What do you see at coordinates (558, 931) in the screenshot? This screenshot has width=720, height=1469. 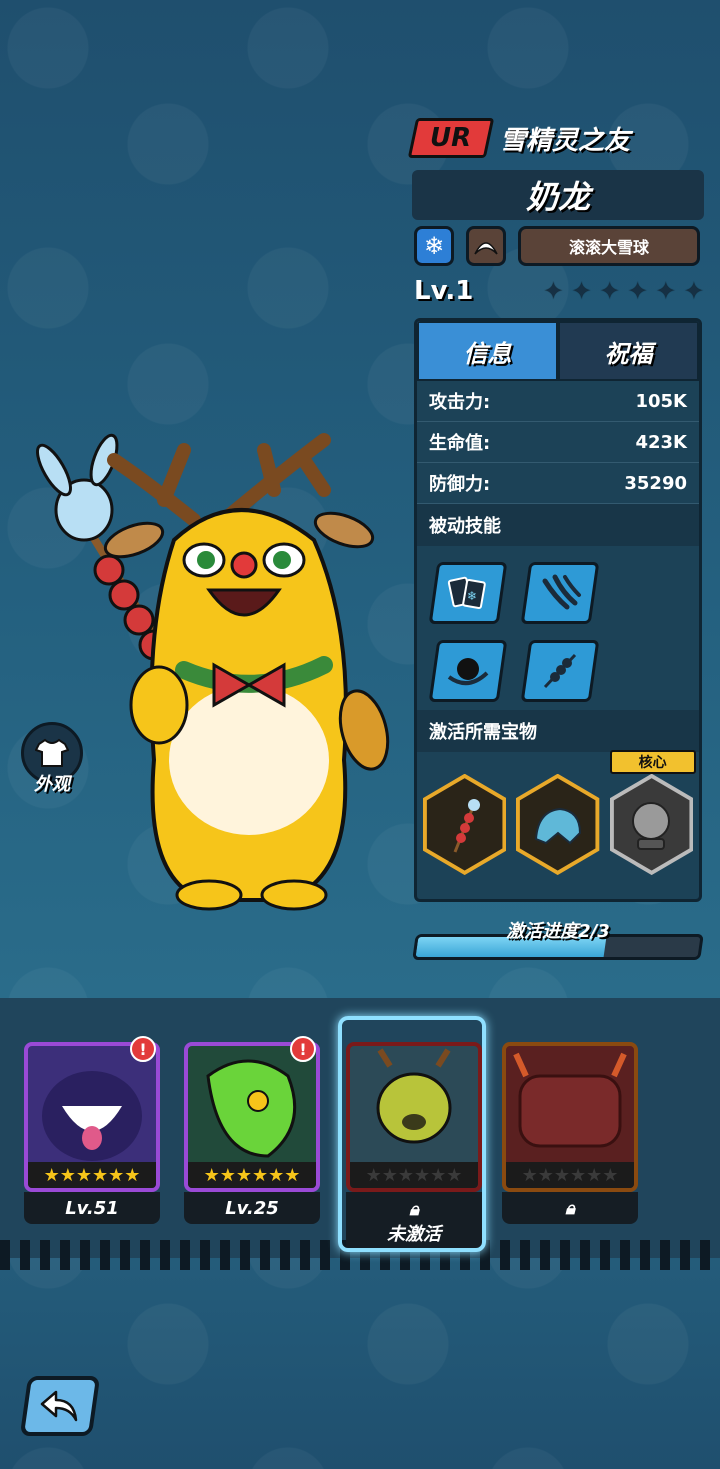 I see `activation-progress-label: 激活进度2/3` at bounding box center [558, 931].